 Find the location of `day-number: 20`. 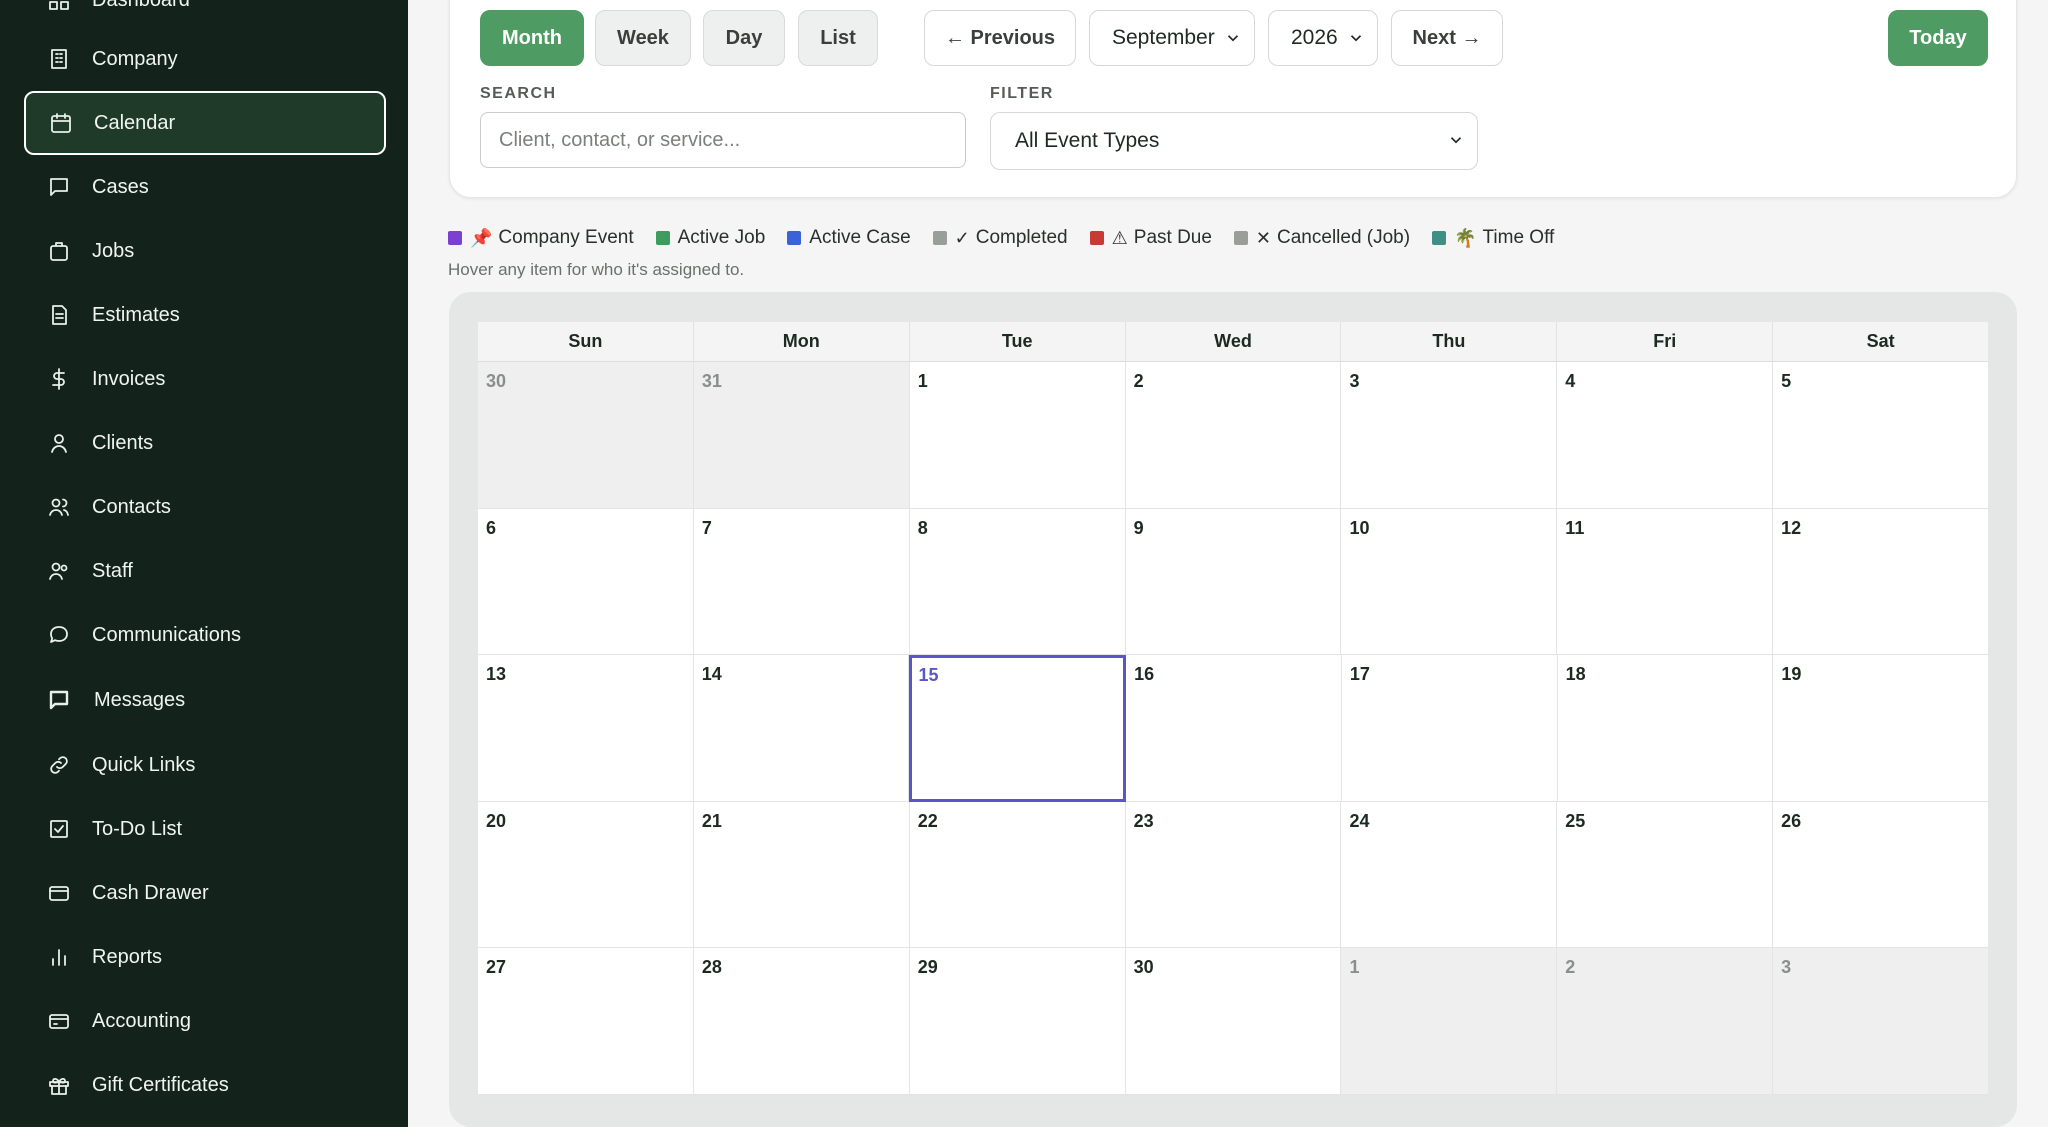

day-number: 20 is located at coordinates (496, 820).